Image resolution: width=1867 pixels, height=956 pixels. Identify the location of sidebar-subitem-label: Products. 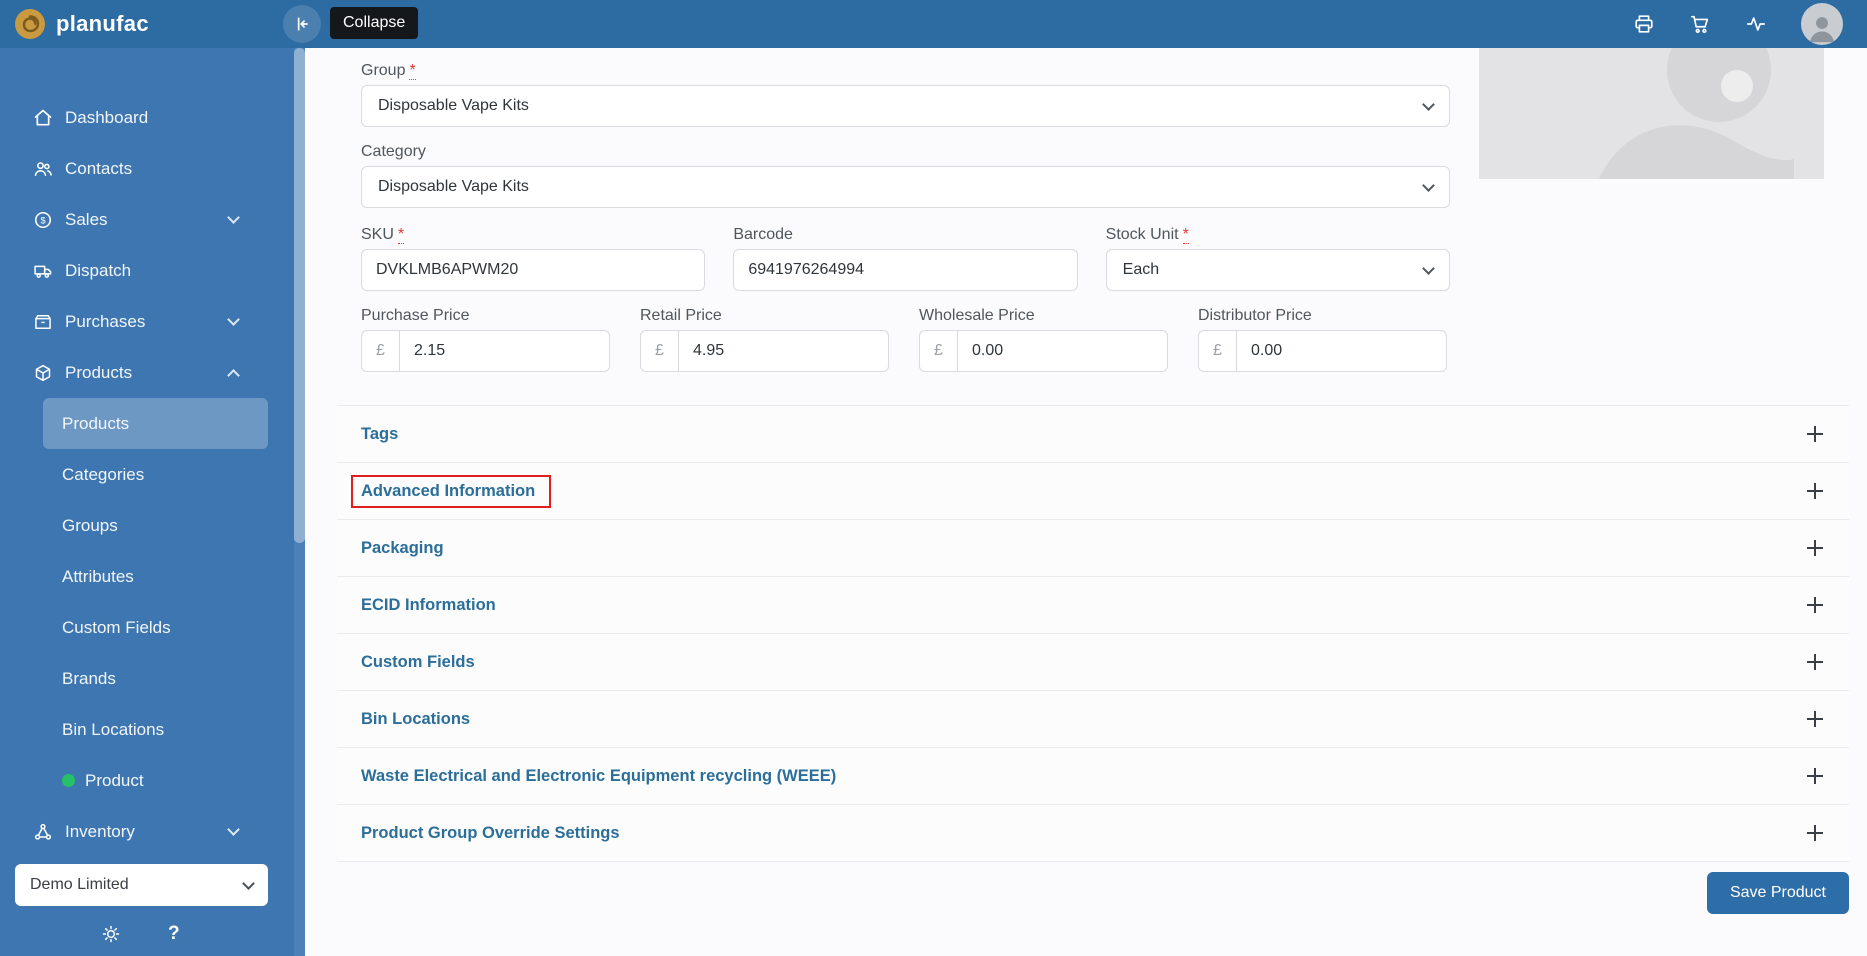
(96, 423).